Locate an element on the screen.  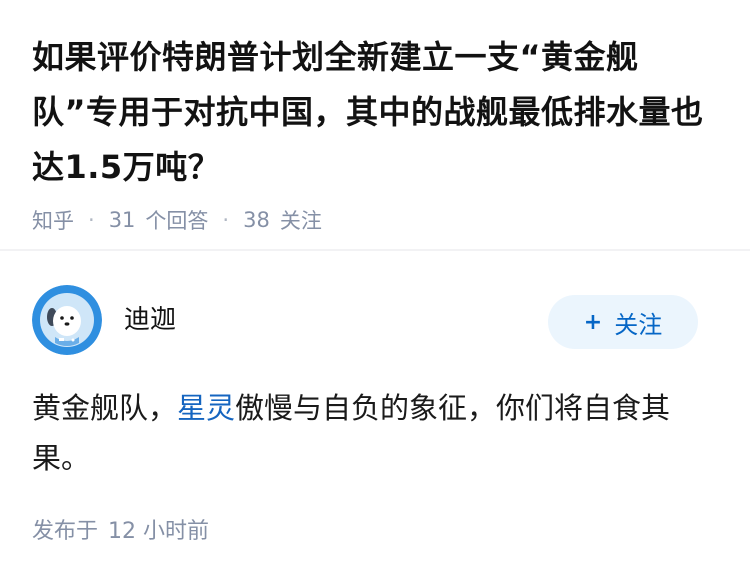
answer-text-part-1: 黄金舰队， is located at coordinates (105, 408).